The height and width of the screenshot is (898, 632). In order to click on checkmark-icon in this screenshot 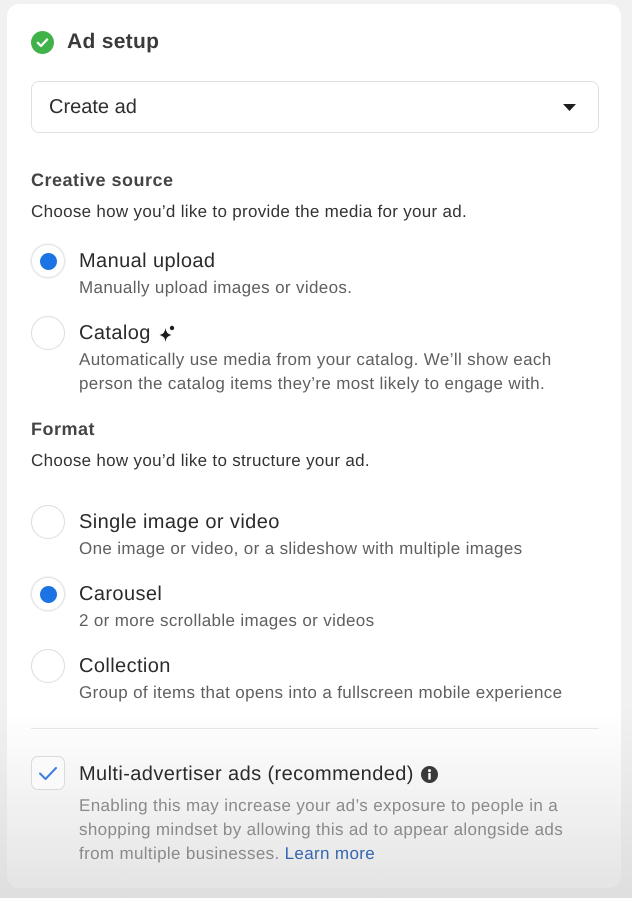, I will do `click(48, 773)`.